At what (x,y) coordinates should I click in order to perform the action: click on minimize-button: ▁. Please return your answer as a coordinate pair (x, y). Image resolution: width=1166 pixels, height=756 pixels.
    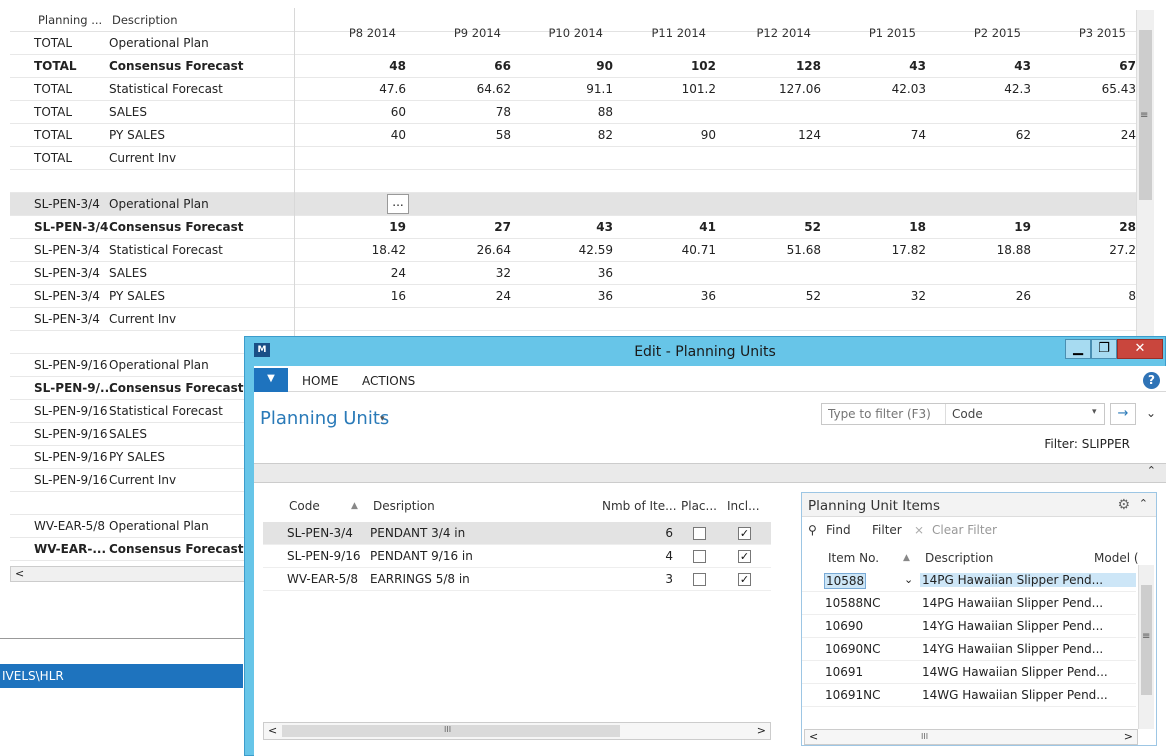
    Looking at the image, I should click on (1078, 349).